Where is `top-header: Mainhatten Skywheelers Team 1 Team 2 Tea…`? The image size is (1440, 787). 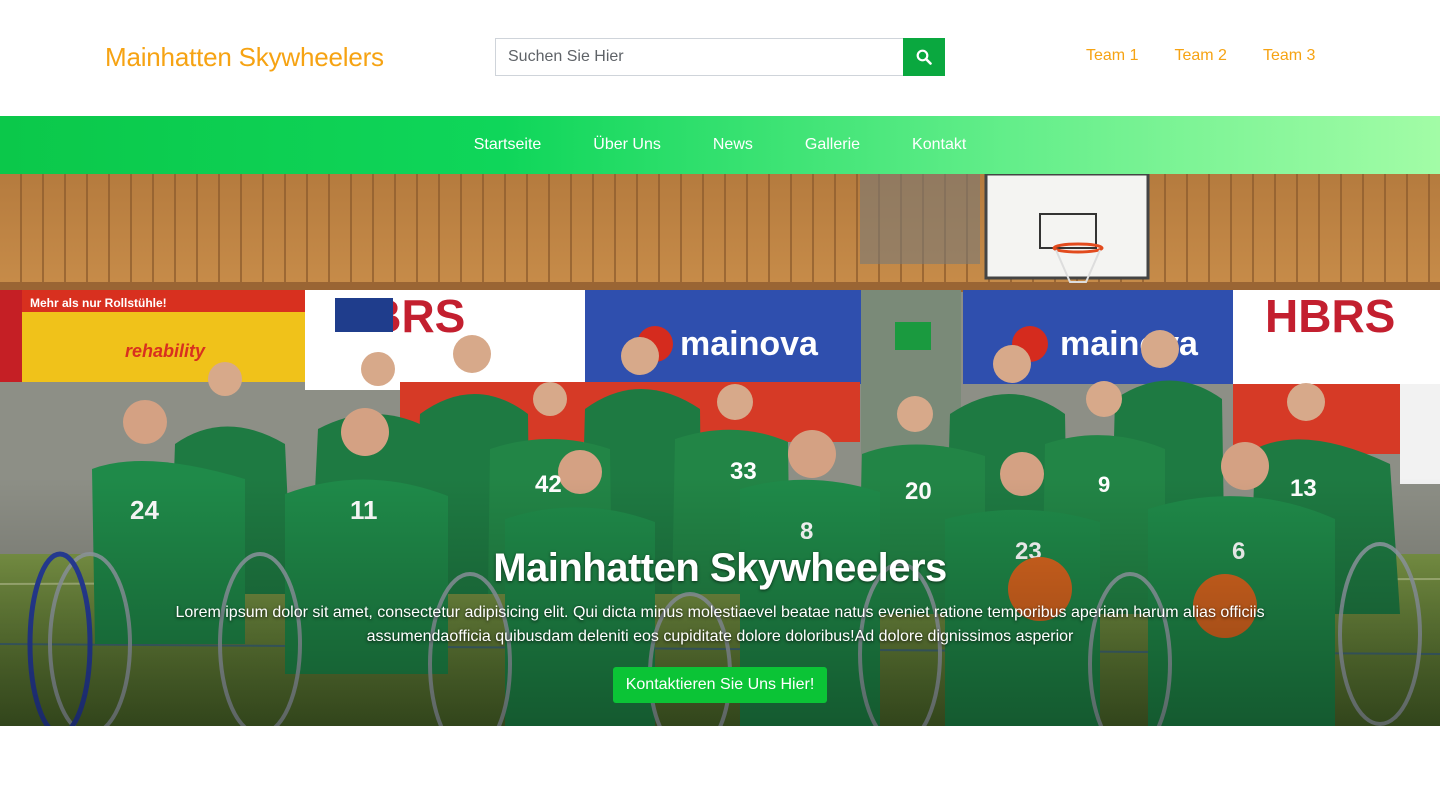
top-header: Mainhatten Skywheelers Team 1 Team 2 Tea… is located at coordinates (720, 58).